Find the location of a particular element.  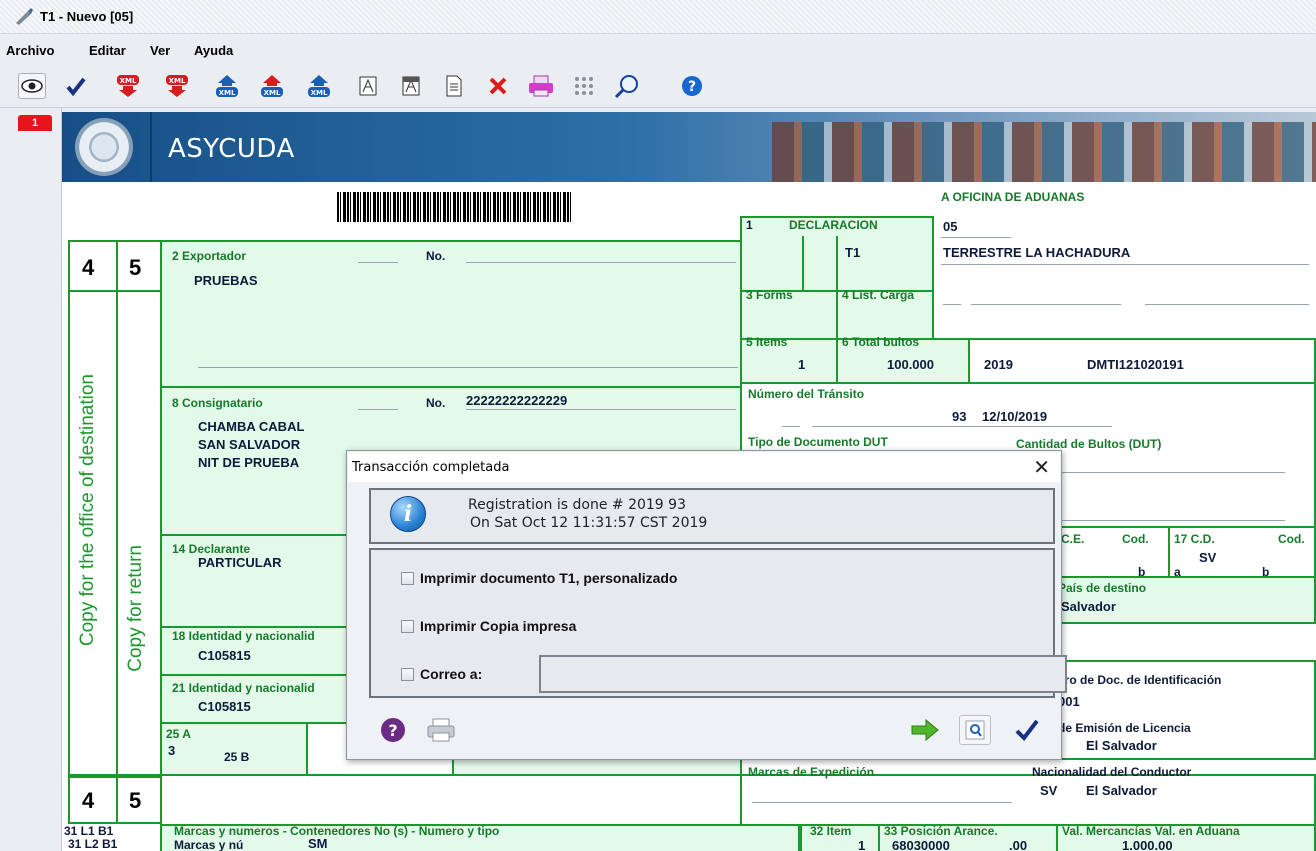

un-logo-icon is located at coordinates (104, 147).